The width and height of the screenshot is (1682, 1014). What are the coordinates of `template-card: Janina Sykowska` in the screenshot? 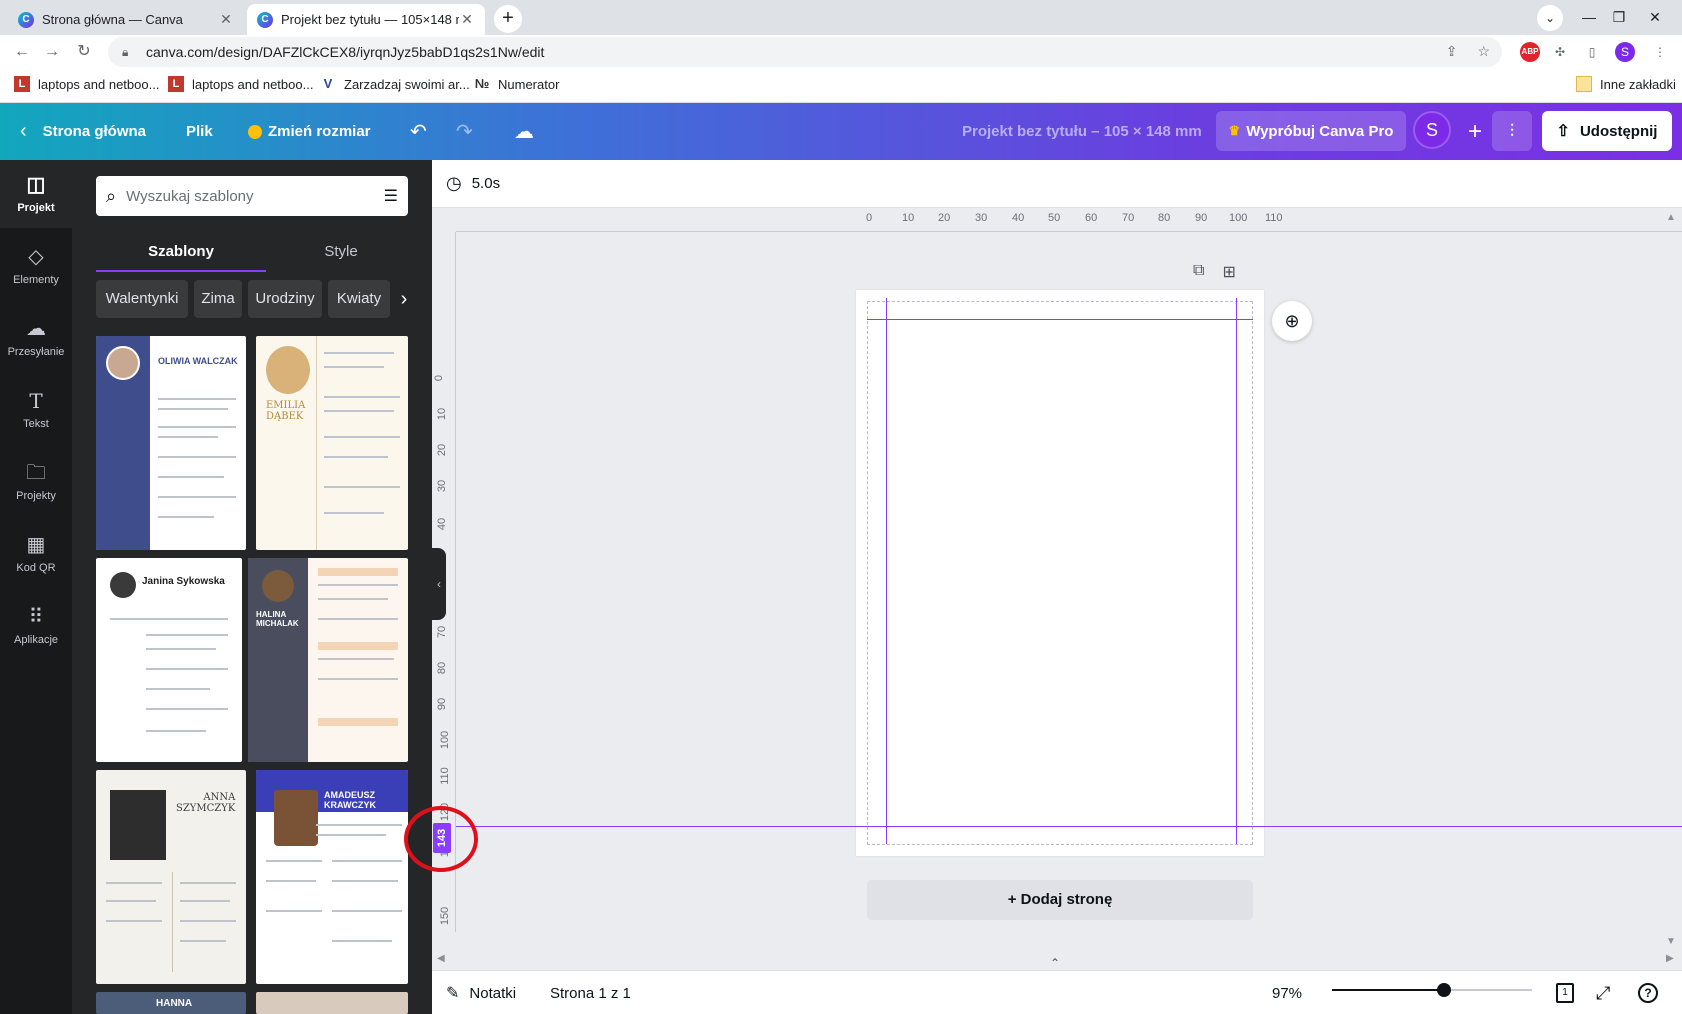 It's located at (169, 660).